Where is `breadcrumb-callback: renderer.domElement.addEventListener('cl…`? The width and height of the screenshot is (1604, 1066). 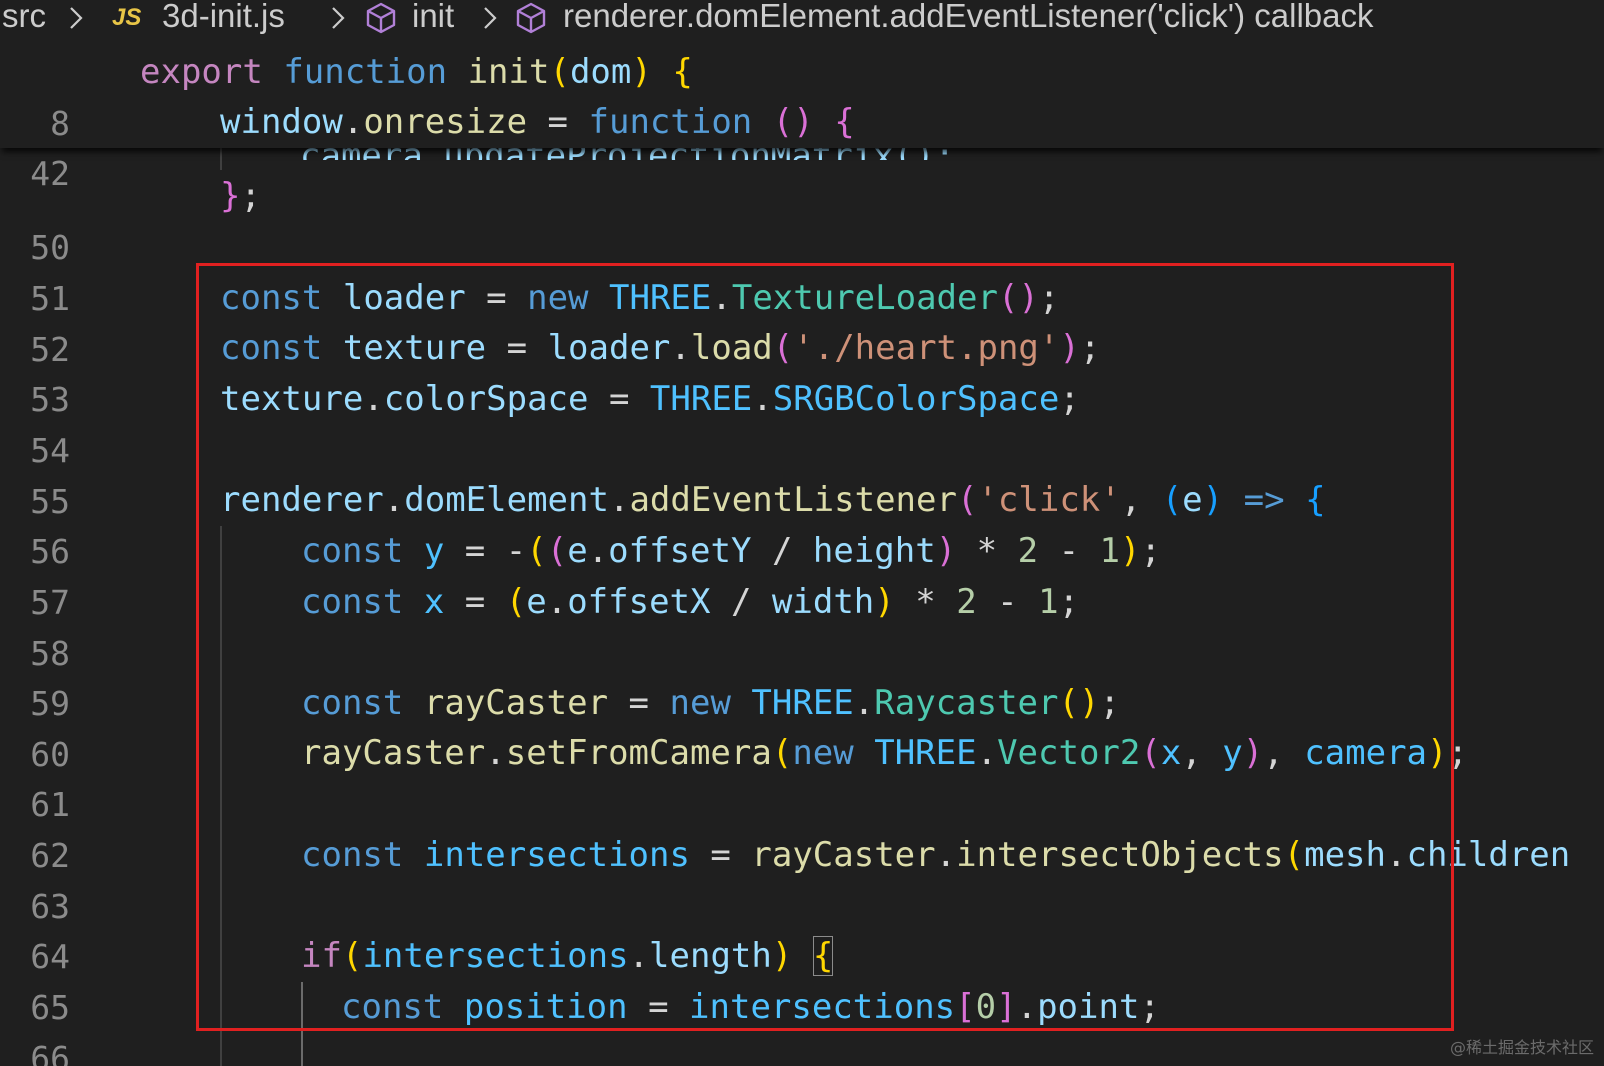
breadcrumb-callback: renderer.domElement.addEventListener('cl… is located at coordinates (968, 18).